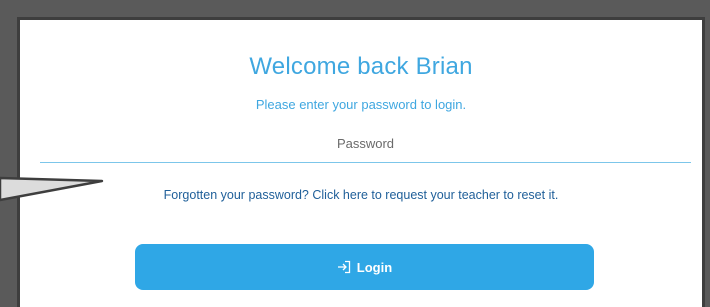 The image size is (710, 307). Describe the element at coordinates (361, 66) in the screenshot. I see `welcome-title: Welcome back Brian` at that location.